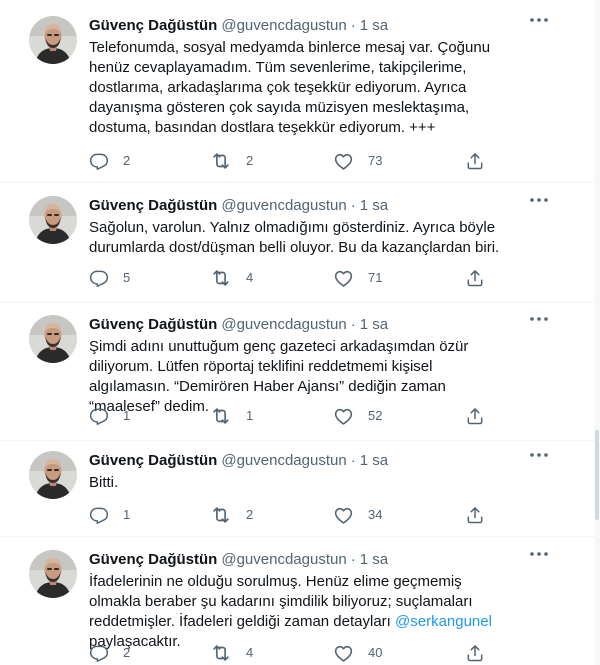  What do you see at coordinates (375, 652) in the screenshot?
I see `like-count: 40` at bounding box center [375, 652].